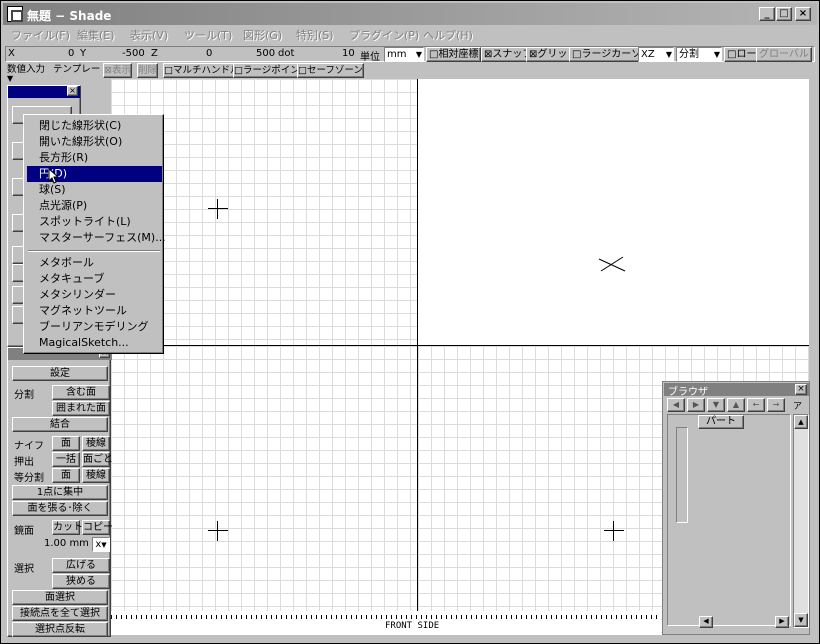  What do you see at coordinates (60, 613) in the screenshot?
I see `select-all-connected-button: 接続点を全て選択` at bounding box center [60, 613].